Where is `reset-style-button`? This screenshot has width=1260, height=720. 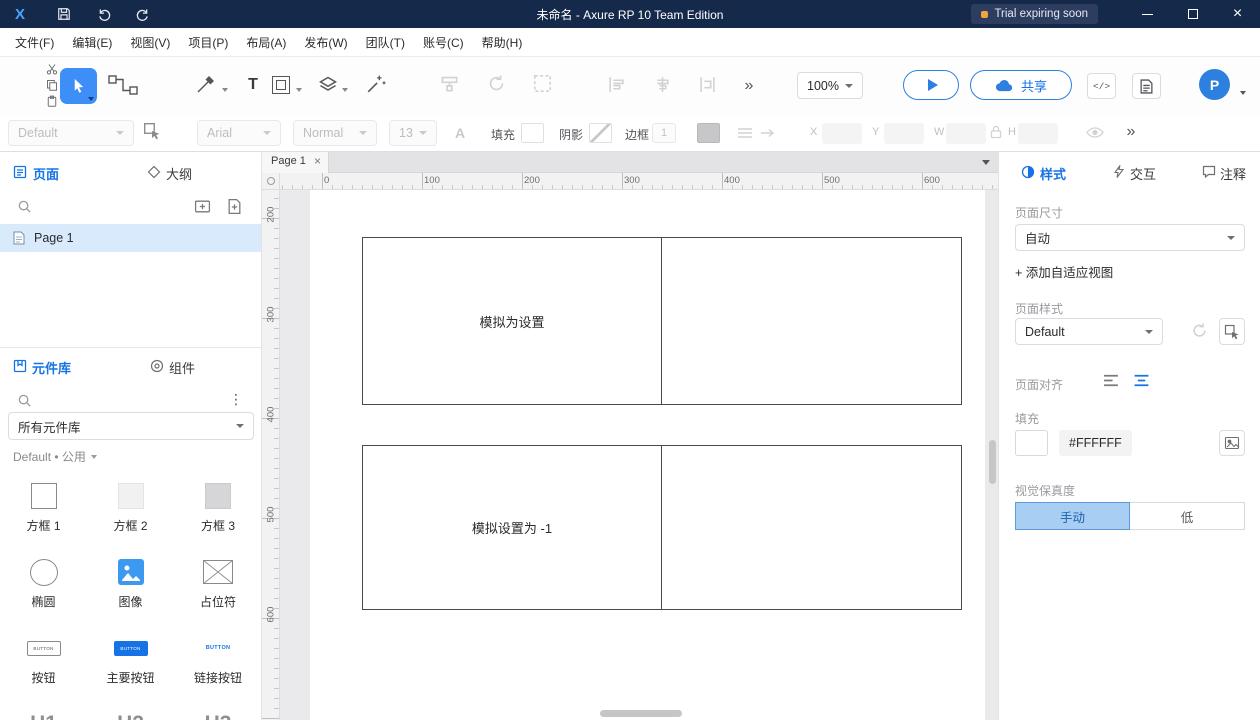 reset-style-button is located at coordinates (1199, 330).